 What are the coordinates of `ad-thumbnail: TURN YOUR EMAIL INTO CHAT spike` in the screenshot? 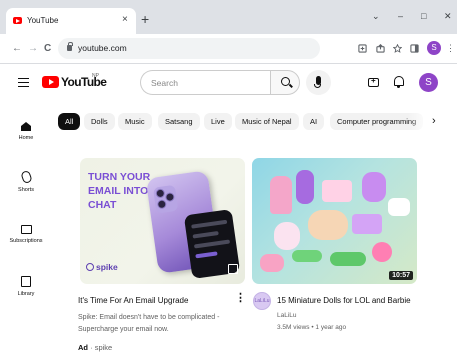 It's located at (162, 221).